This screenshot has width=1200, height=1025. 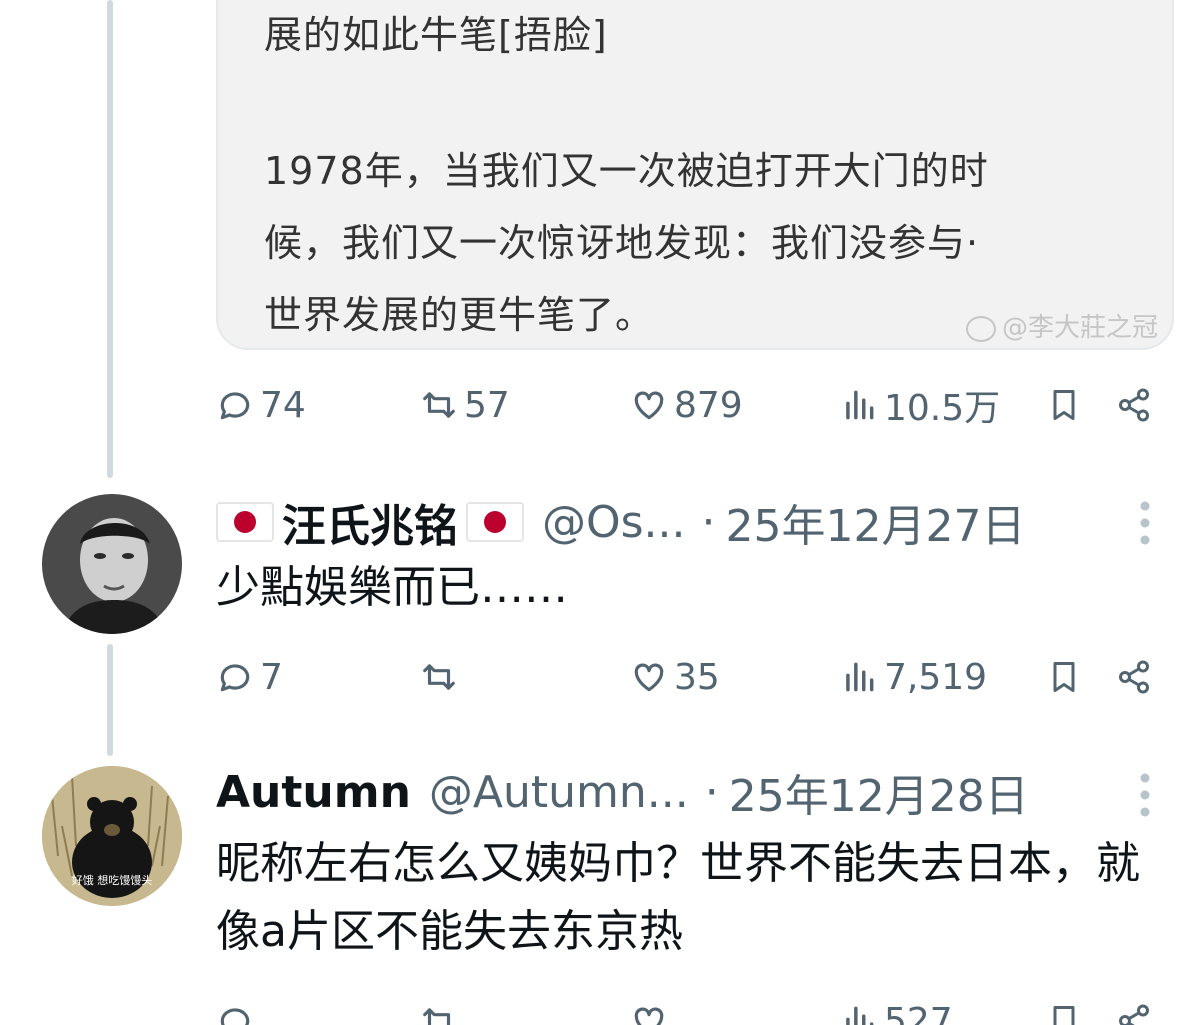 I want to click on tweet-date: 25年12月28日, so click(x=879, y=792).